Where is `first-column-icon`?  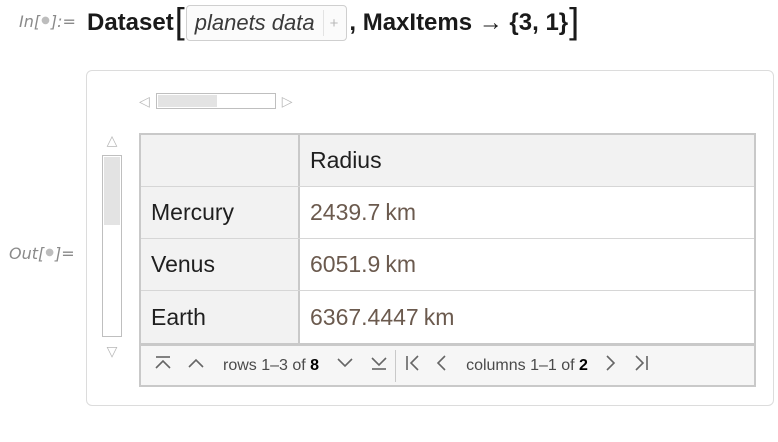
first-column-icon is located at coordinates (413, 365).